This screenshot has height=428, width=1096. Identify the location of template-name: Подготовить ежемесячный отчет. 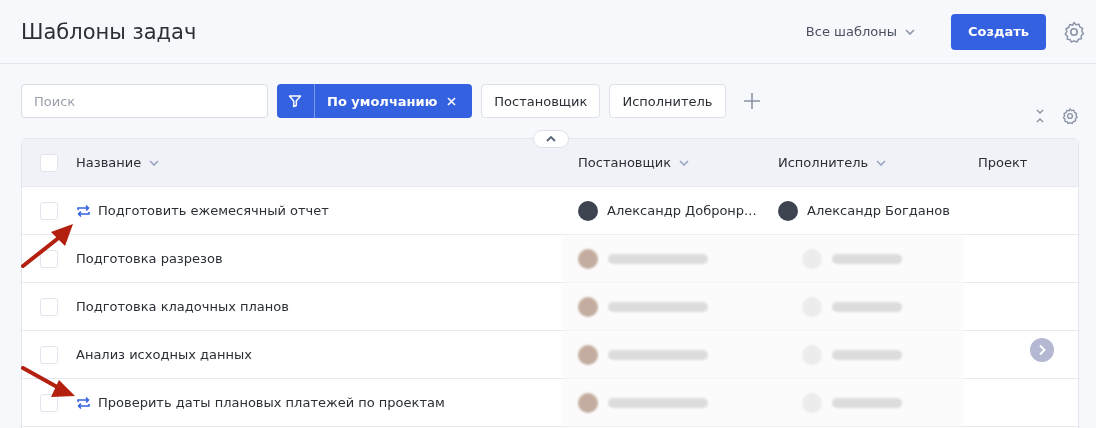
(213, 210).